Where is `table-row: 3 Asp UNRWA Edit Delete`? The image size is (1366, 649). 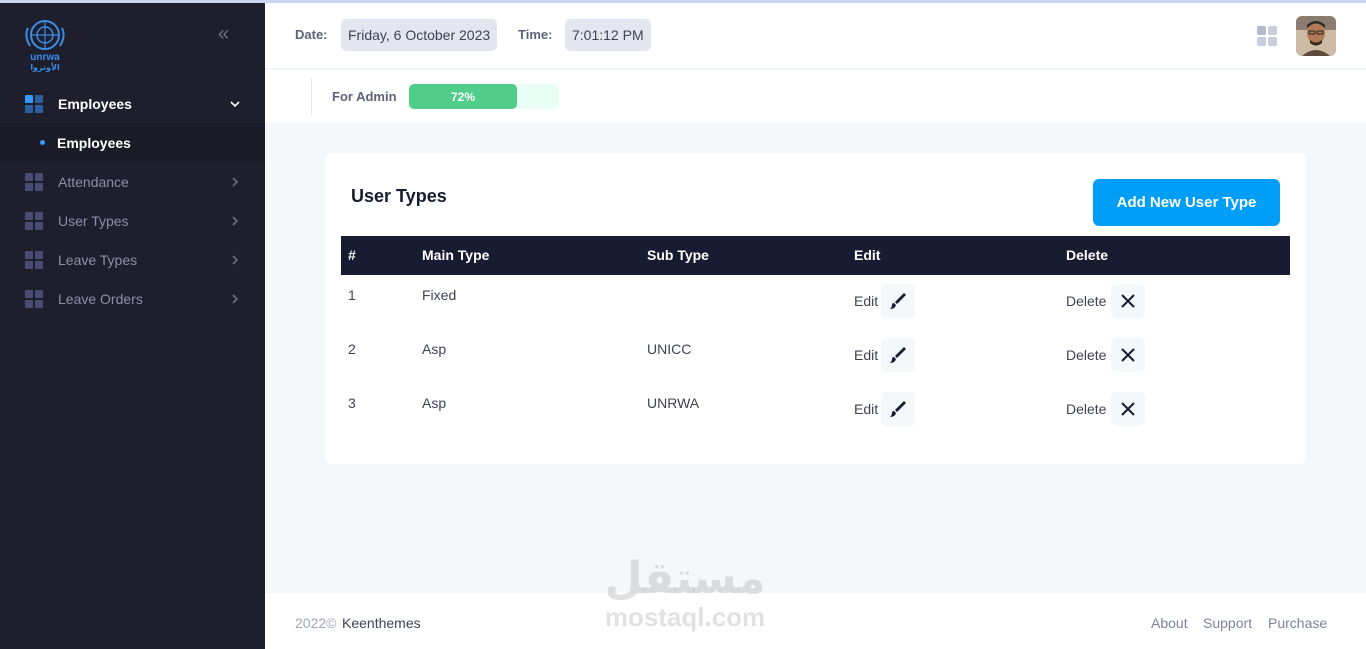
table-row: 3 Asp UNRWA Edit Delete is located at coordinates (815, 413).